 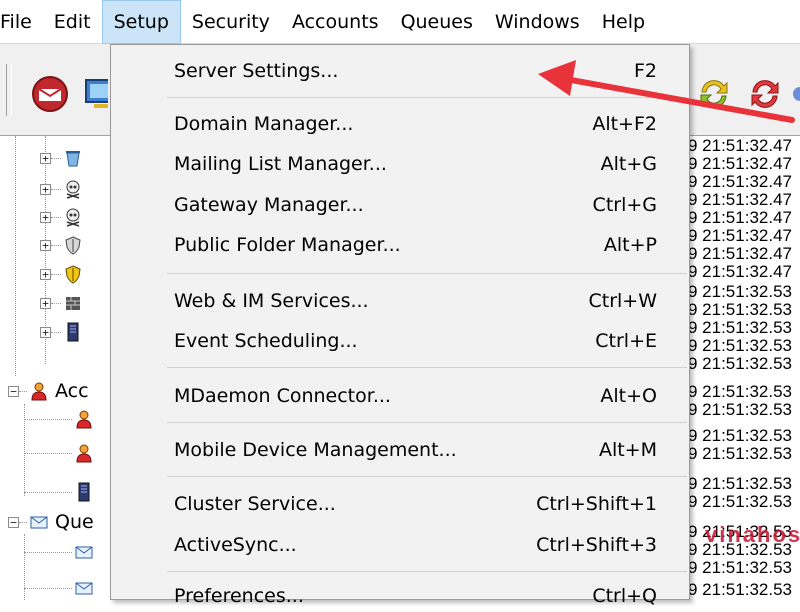 What do you see at coordinates (141, 22) in the screenshot?
I see `menu-setup: Setup` at bounding box center [141, 22].